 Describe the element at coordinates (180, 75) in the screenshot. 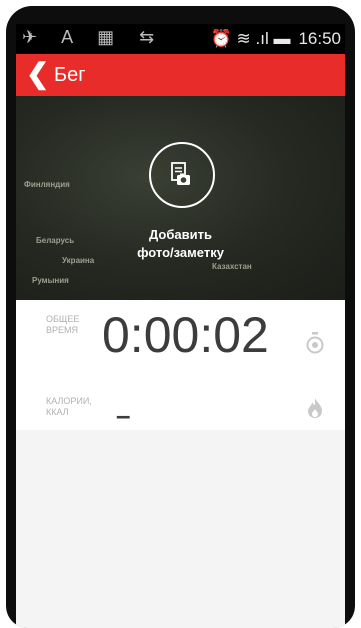

I see `app-toolbar: ❮ Бег` at that location.